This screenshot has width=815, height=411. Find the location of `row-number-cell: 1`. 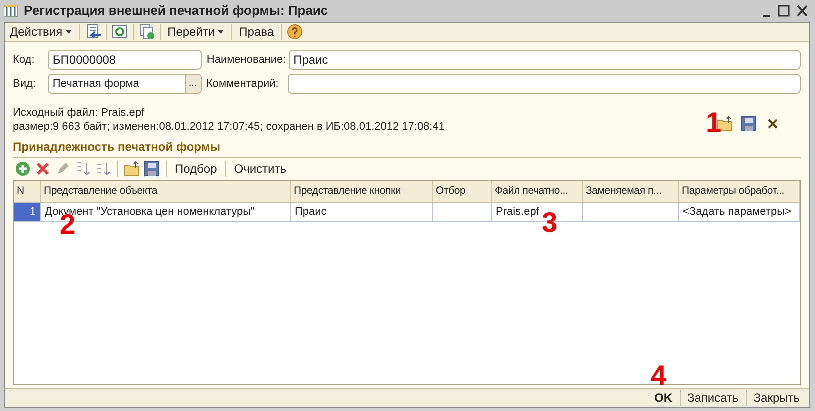

row-number-cell: 1 is located at coordinates (27, 212).